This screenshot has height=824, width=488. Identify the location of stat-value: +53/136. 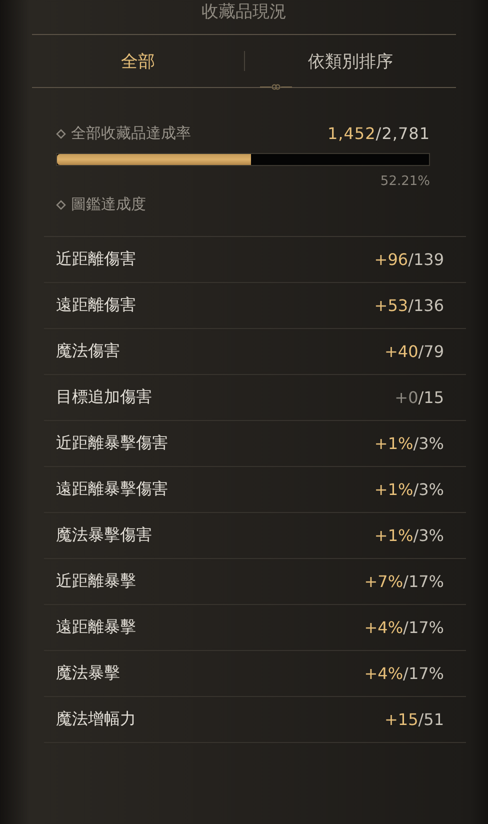
(409, 305).